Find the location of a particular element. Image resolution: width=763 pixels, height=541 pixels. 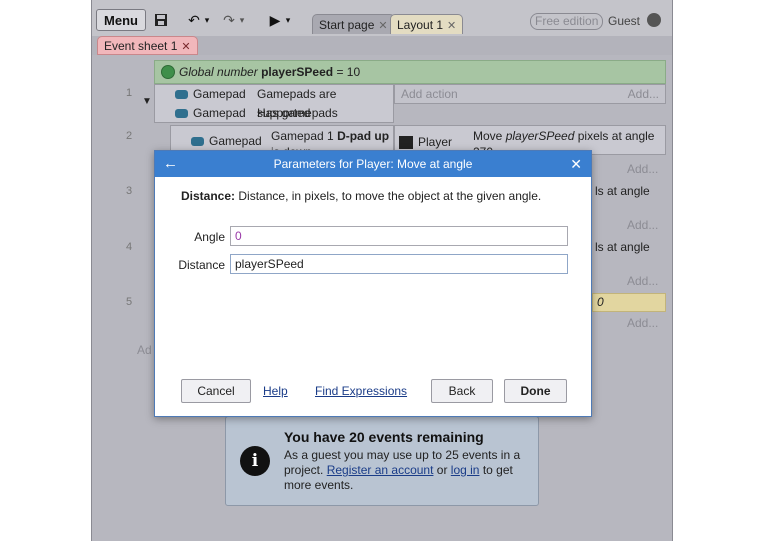

action-object-name: Player is located at coordinates (435, 142).